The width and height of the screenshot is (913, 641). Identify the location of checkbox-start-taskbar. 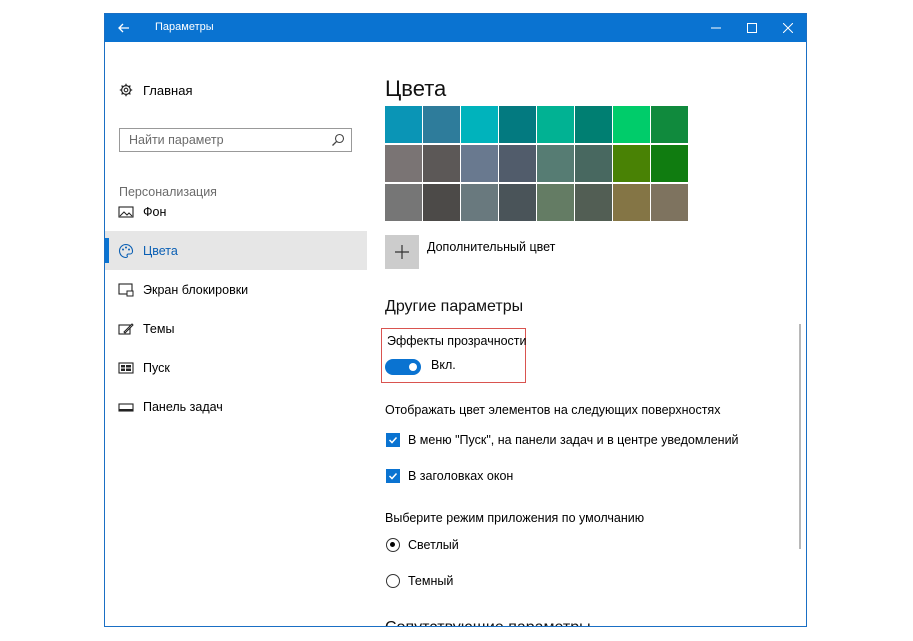
(393, 440).